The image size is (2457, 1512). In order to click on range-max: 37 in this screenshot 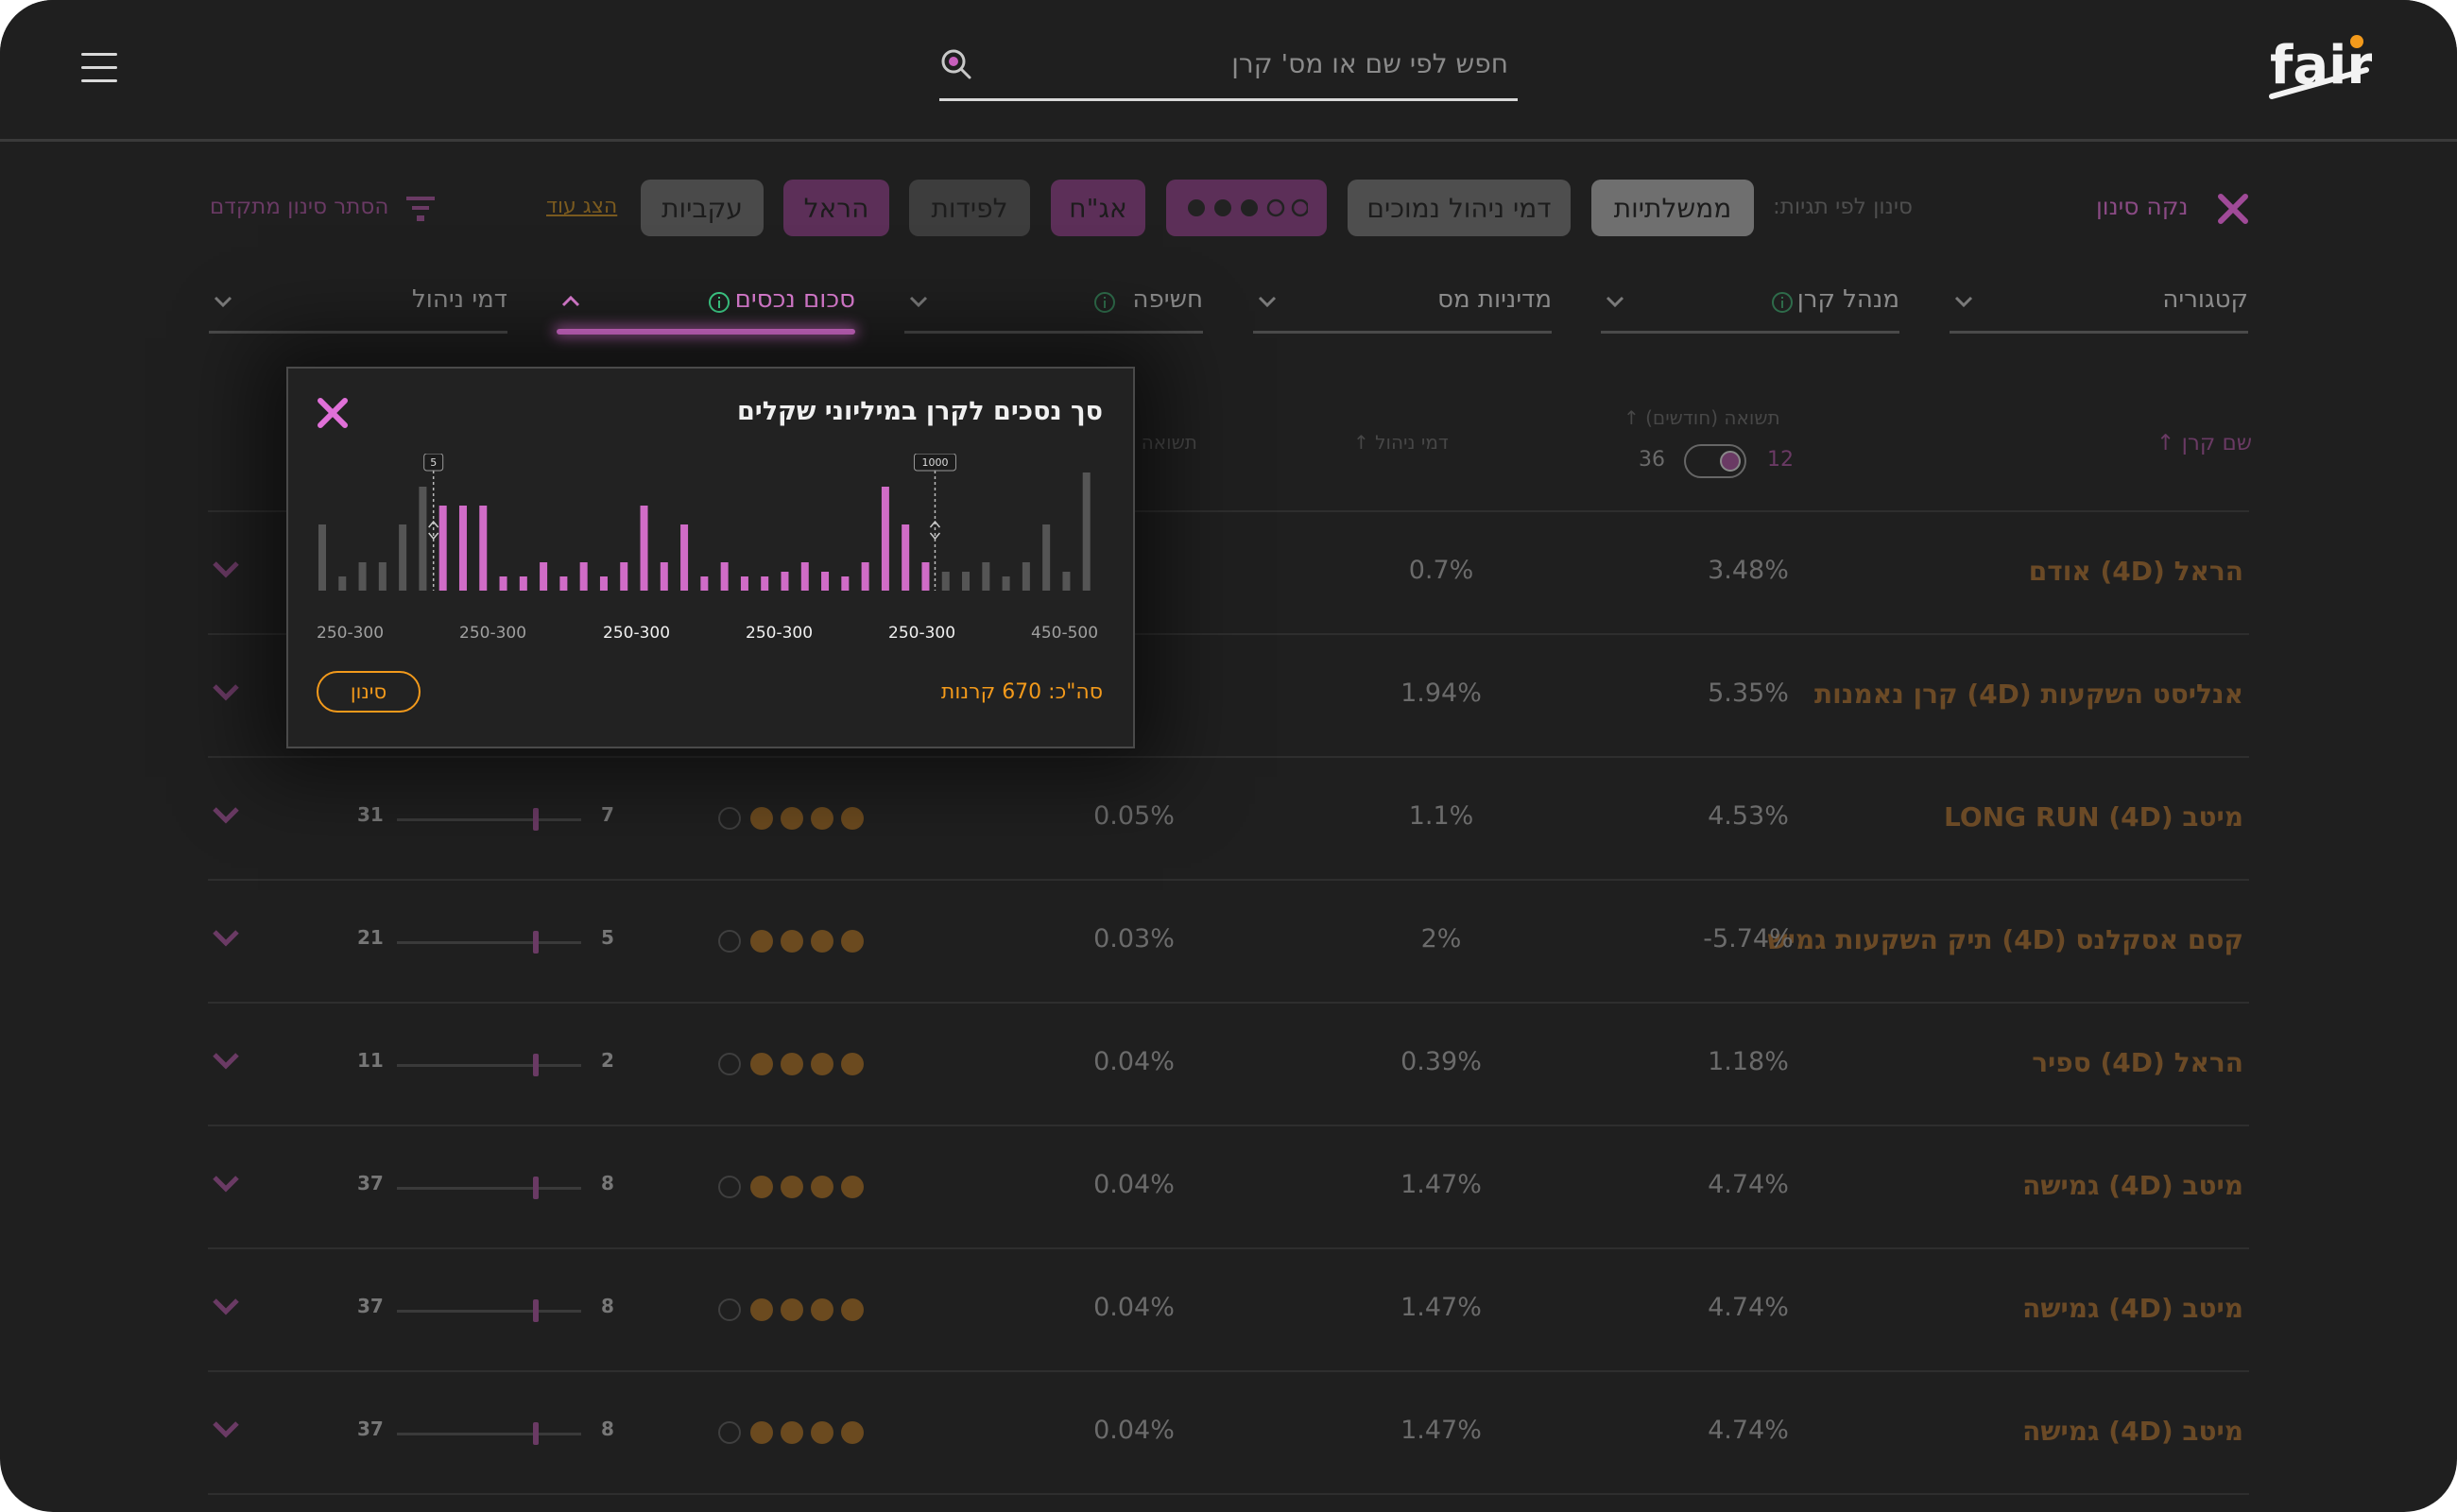, I will do `click(370, 1183)`.